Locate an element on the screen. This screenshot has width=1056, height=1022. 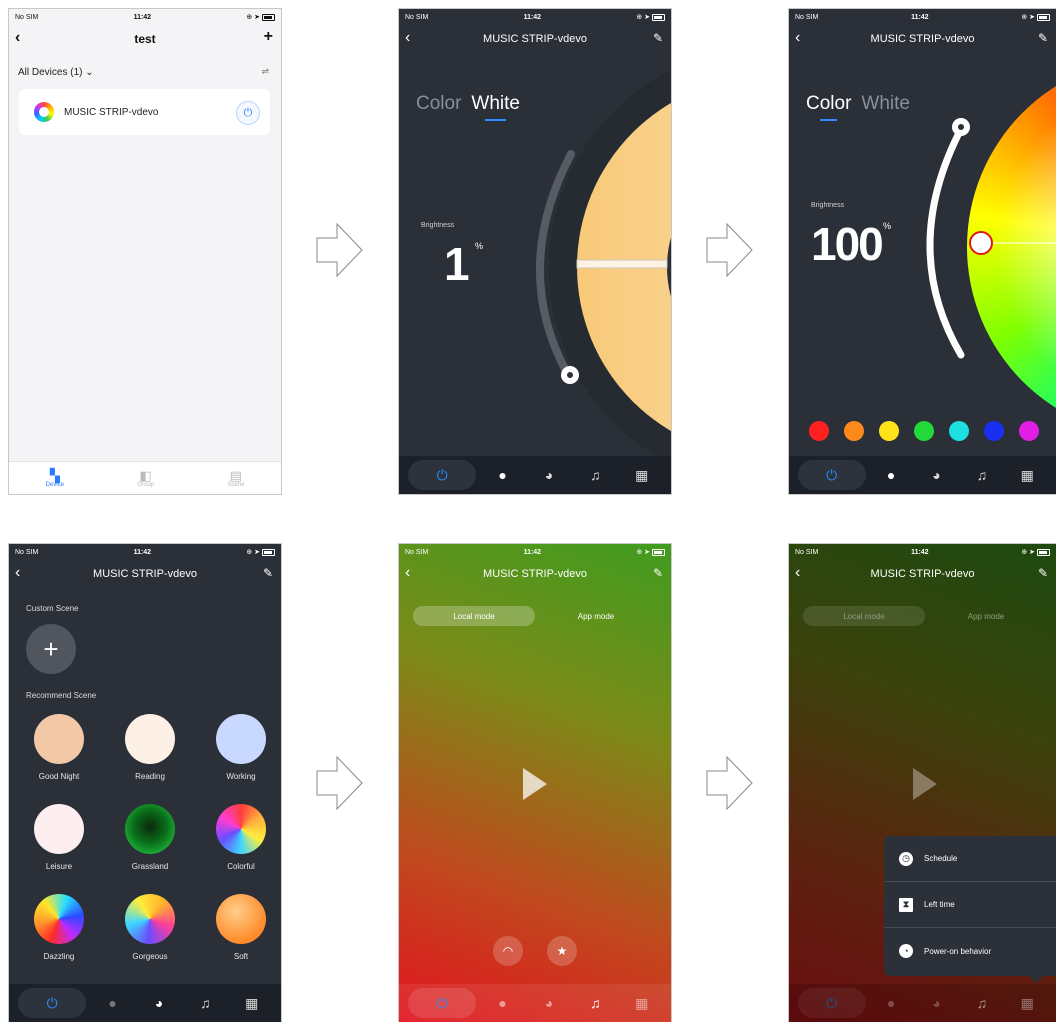
menu-item-power-on-behavior: ◔ Power-on behavior is located at coordinates (970, 951).